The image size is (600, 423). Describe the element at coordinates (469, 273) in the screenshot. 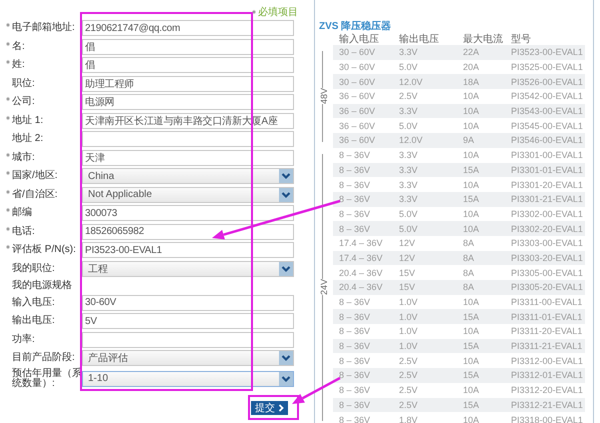

I see `table-cell-text: 8A` at that location.